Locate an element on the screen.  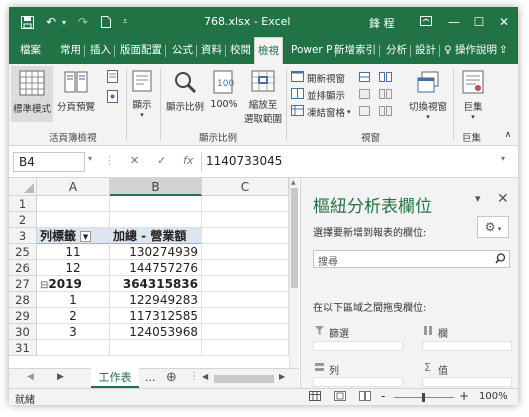
close-pane-icon: ✕ is located at coordinates (503, 199).